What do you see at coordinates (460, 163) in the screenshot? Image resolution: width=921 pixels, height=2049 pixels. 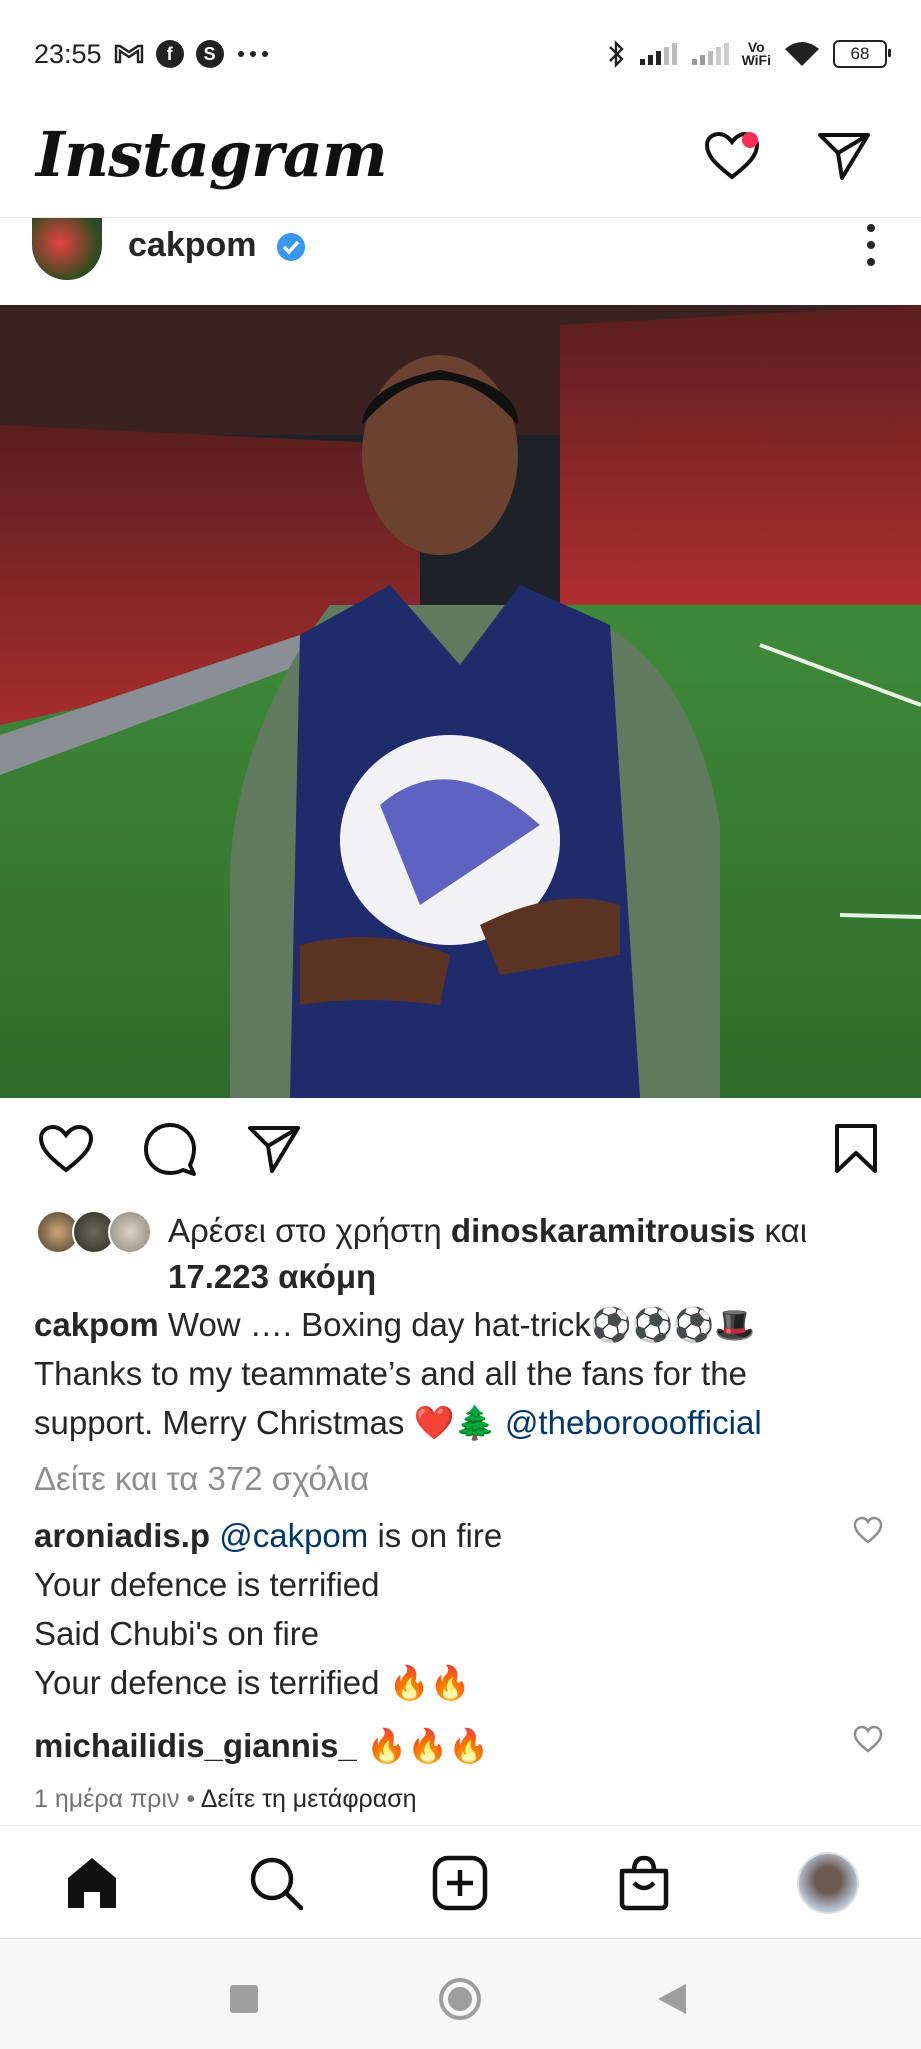 I see `app-header: Instagram` at bounding box center [460, 163].